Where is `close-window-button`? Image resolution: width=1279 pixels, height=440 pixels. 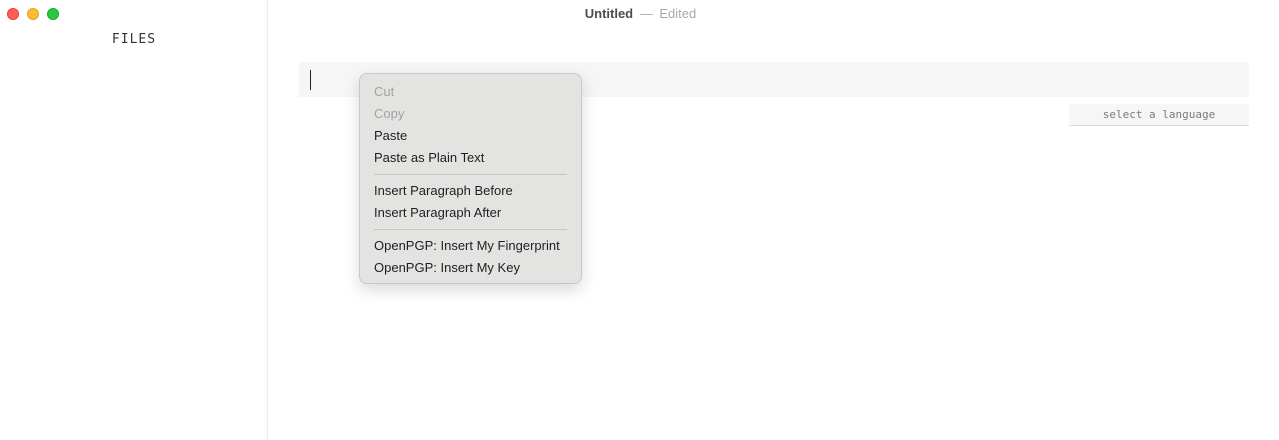
close-window-button is located at coordinates (13, 14).